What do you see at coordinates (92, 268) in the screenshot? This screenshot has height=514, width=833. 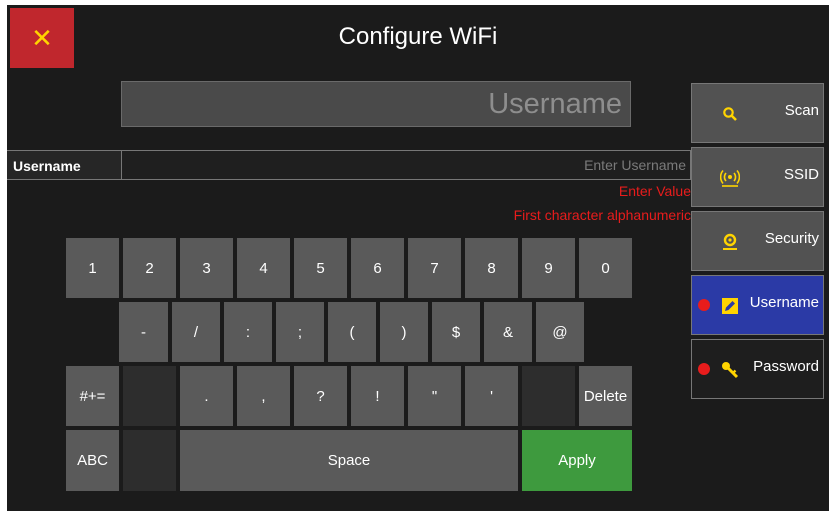 I see `key-1: 1` at bounding box center [92, 268].